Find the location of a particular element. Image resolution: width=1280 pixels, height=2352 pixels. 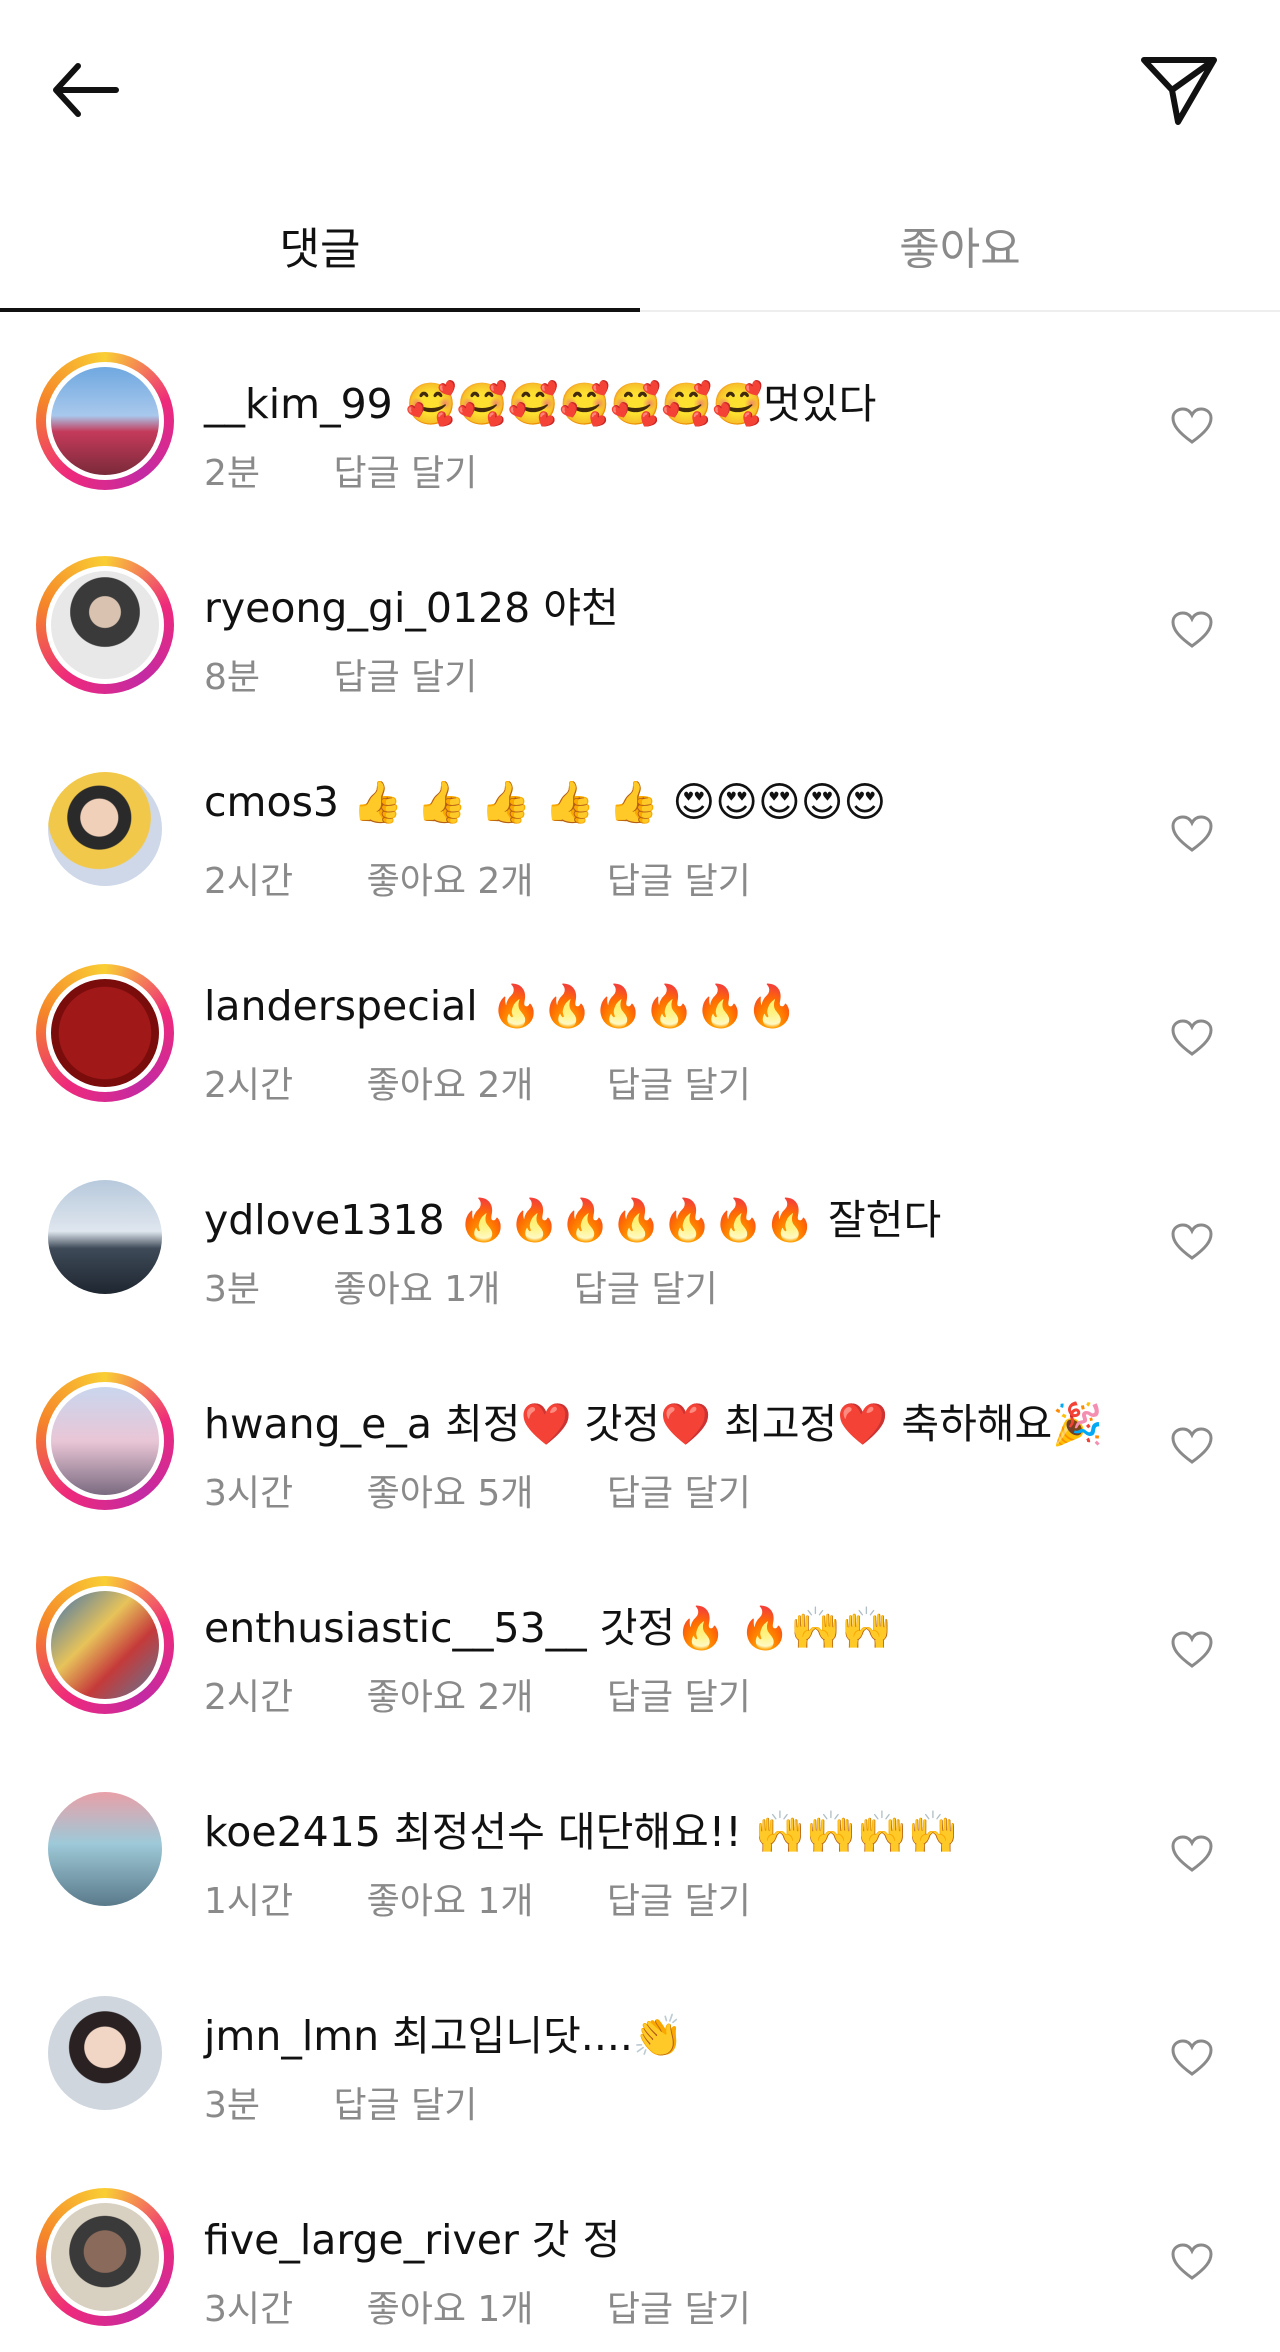

comment-time: 1시간 is located at coordinates (249, 1901).